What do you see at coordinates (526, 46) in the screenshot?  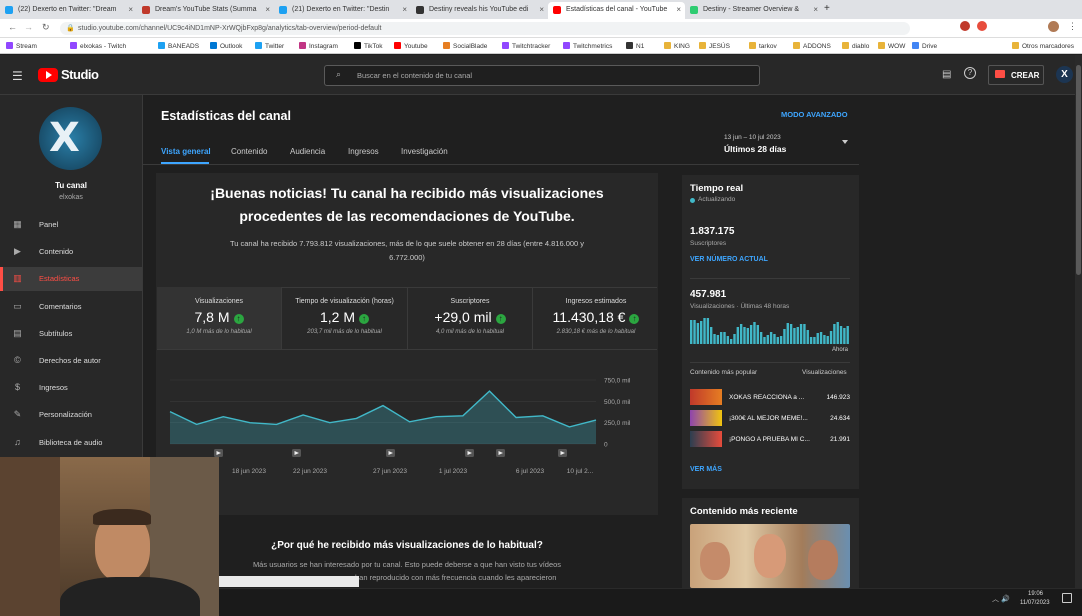 I see `bookmark-item: Twitchtracker` at bounding box center [526, 46].